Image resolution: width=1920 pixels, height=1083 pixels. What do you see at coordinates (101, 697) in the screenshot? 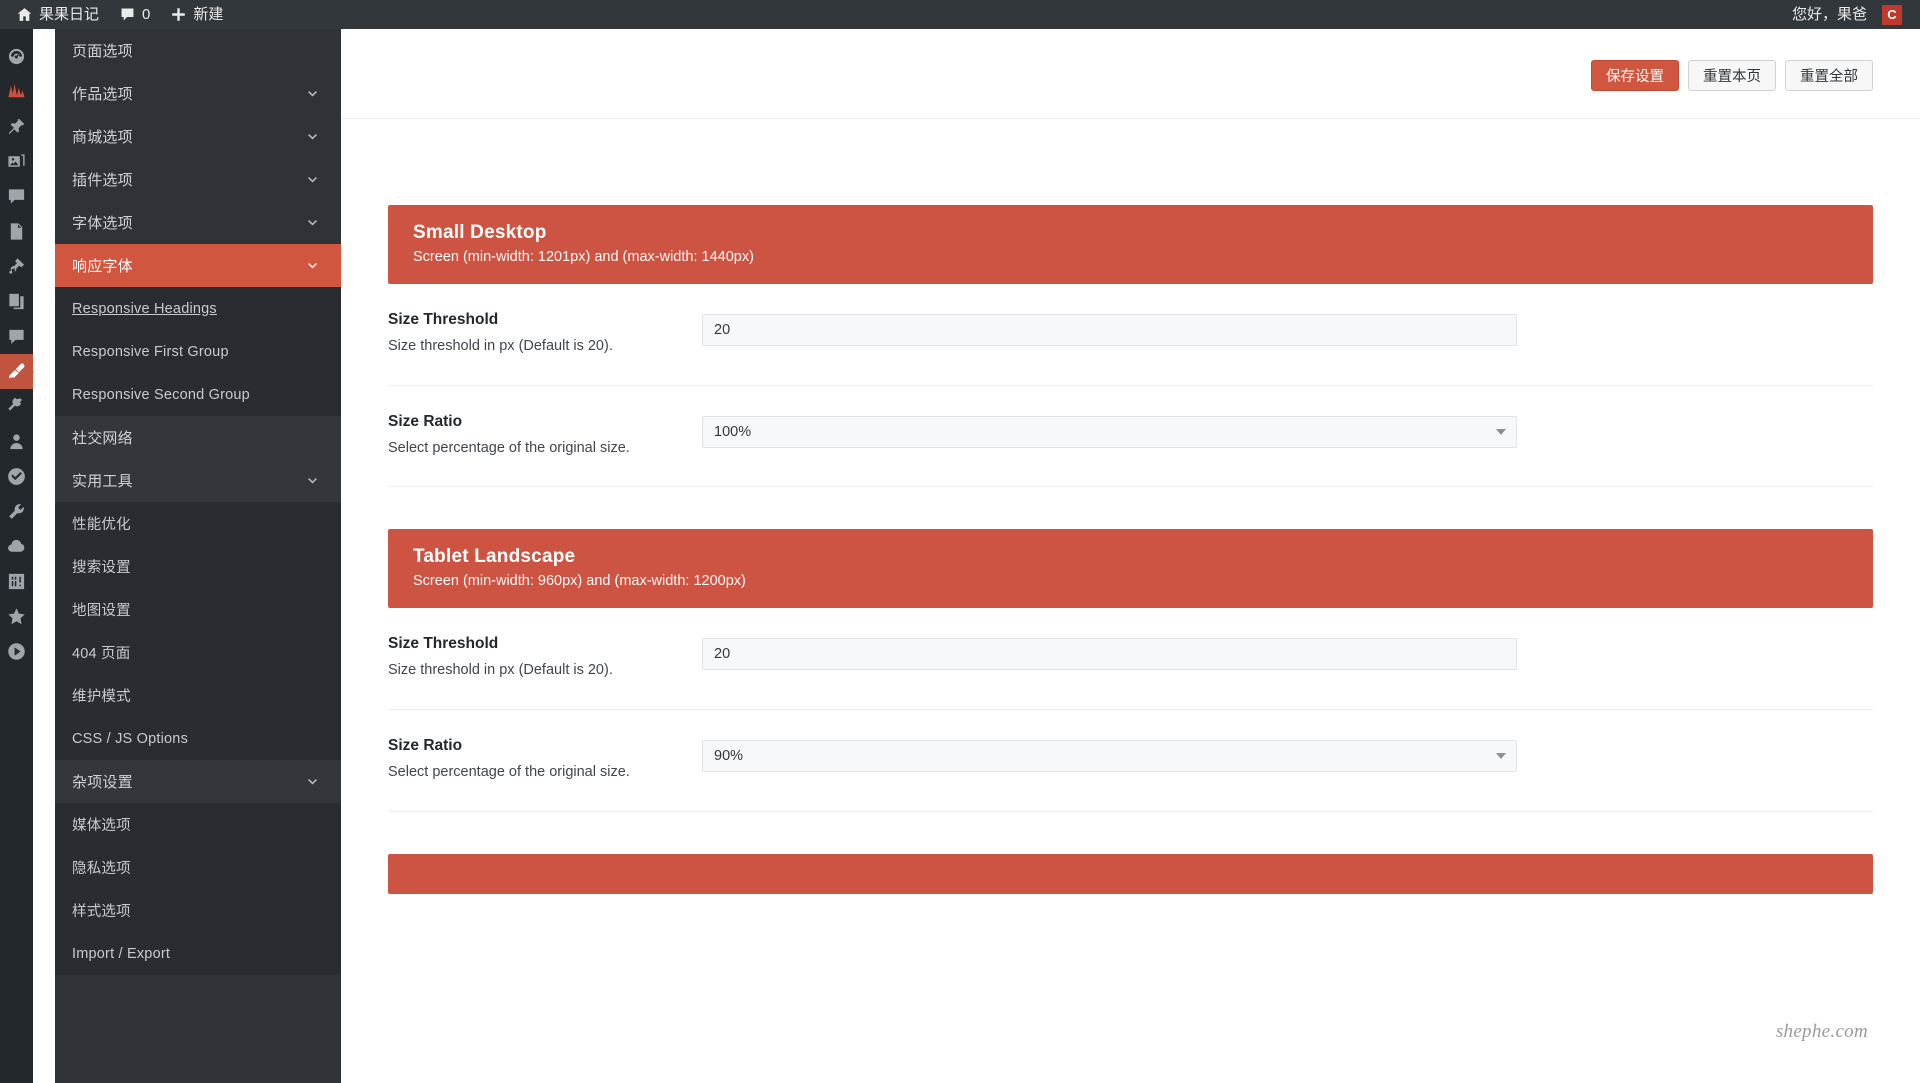
I see `sidebar-item-label: 维护模式` at bounding box center [101, 697].